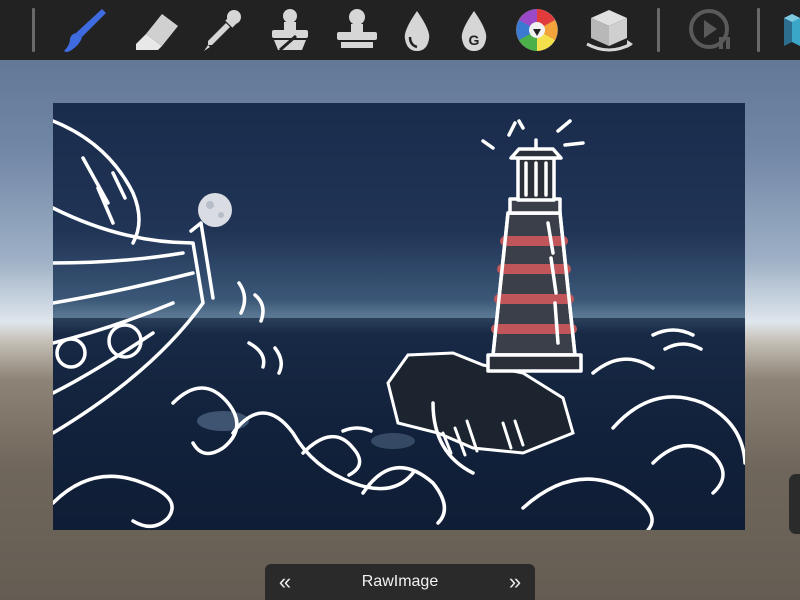 This screenshot has width=800, height=600. I want to click on toolbar: G, so click(400, 30).